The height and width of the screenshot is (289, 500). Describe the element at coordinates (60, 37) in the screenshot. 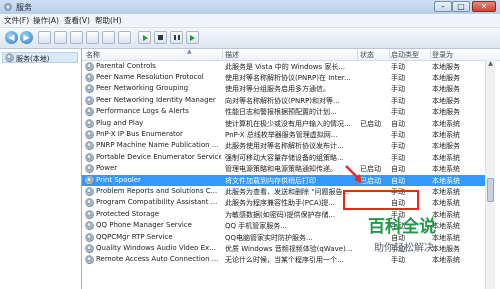

I see `properties-button` at that location.